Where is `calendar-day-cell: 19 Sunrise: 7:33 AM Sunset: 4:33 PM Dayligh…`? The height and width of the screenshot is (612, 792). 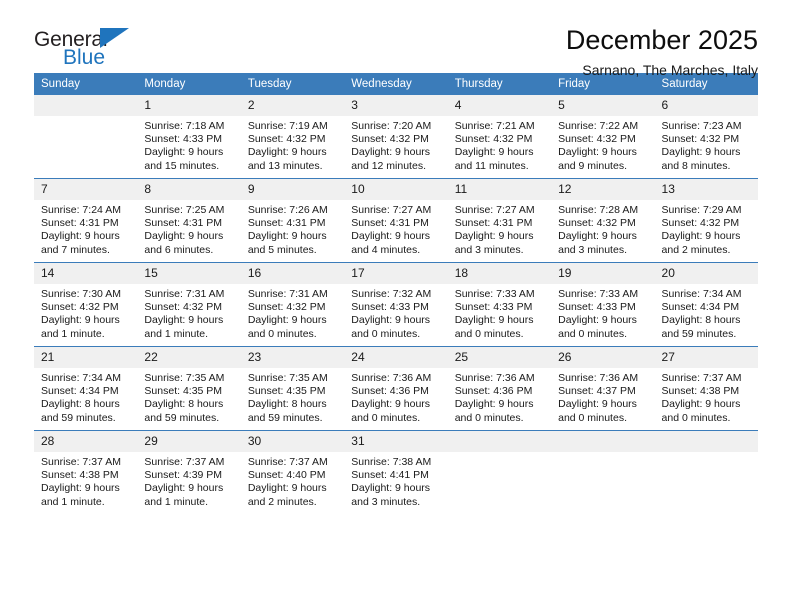
calendar-day-cell: 19 Sunrise: 7:33 AM Sunset: 4:33 PM Dayligh… is located at coordinates (603, 304).